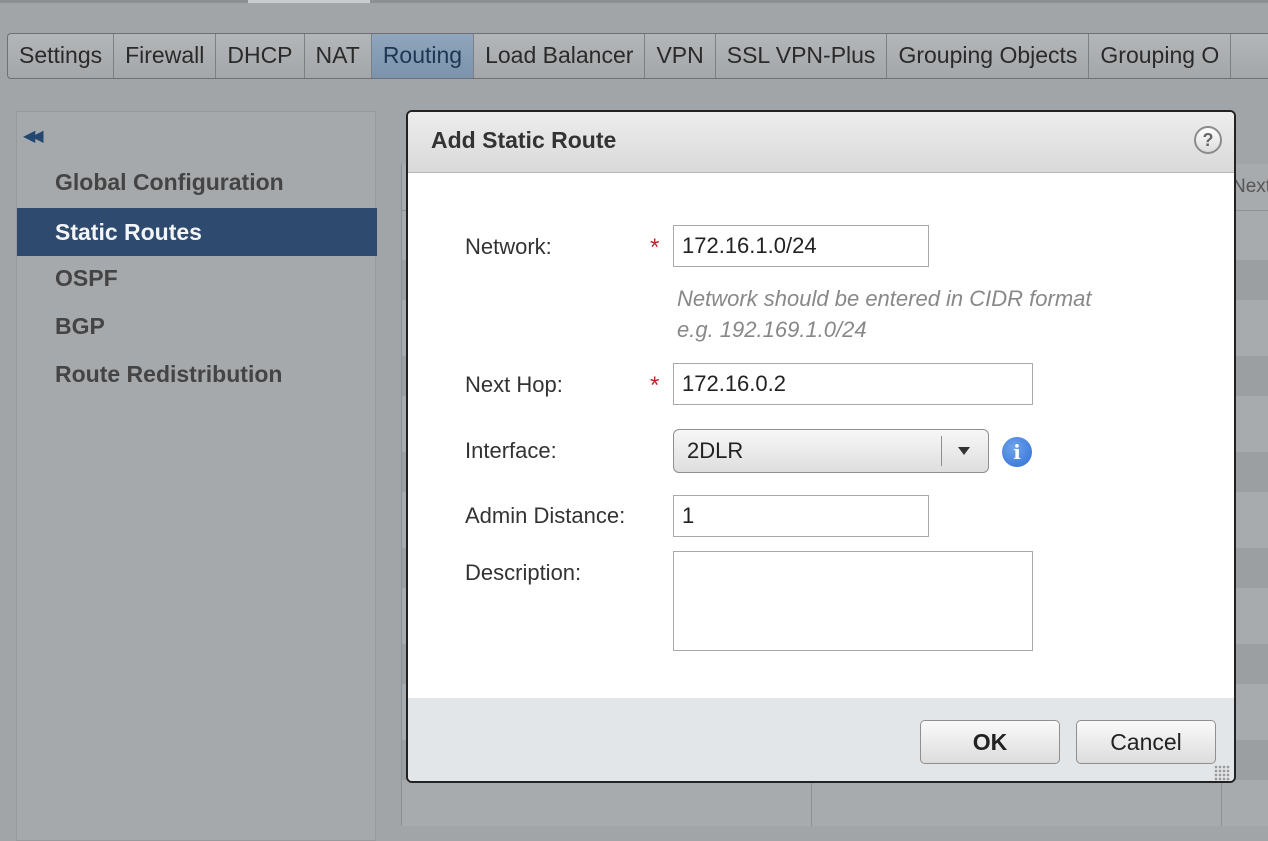 This screenshot has width=1268, height=841. I want to click on chevron-down-icon, so click(964, 451).